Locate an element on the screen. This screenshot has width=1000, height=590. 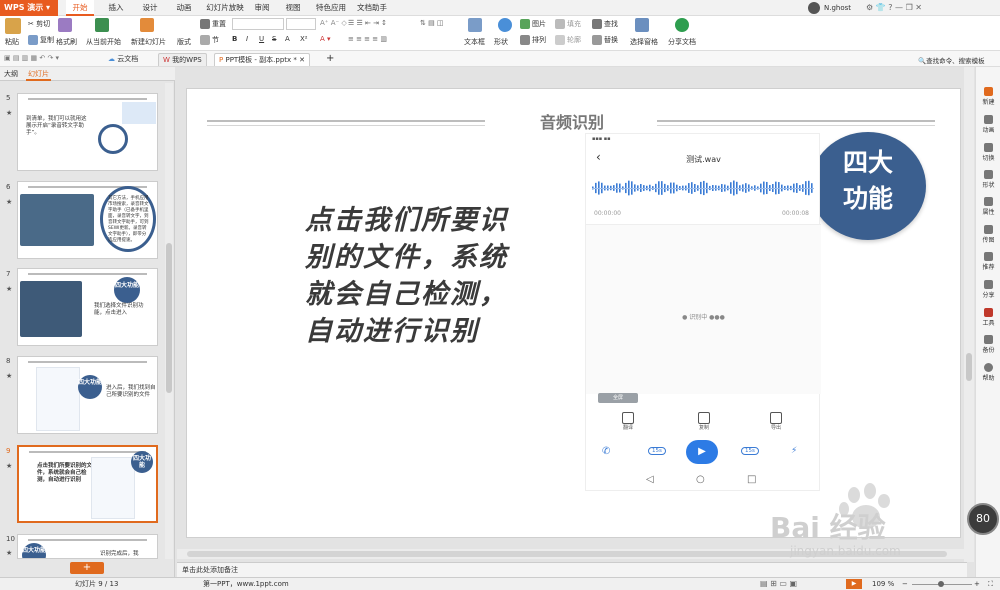
font-size-select is located at coordinates (301, 24).